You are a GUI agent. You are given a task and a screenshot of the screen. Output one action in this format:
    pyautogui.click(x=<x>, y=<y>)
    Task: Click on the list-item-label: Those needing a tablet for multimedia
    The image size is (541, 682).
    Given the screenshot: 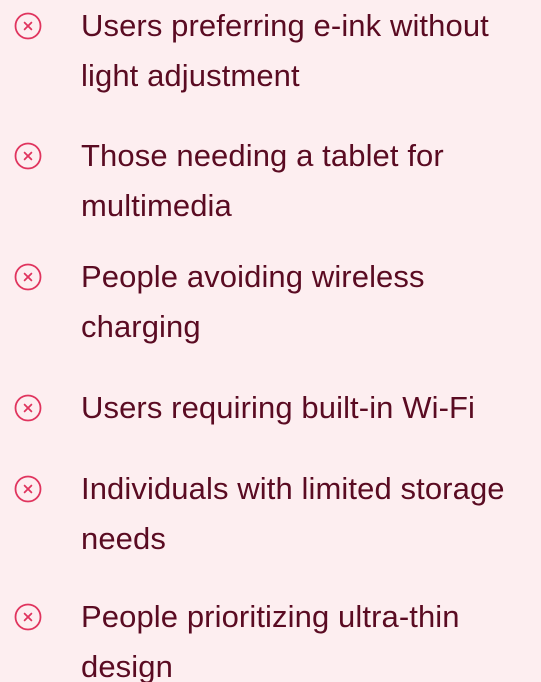 What is the action you would take?
    pyautogui.click(x=262, y=180)
    